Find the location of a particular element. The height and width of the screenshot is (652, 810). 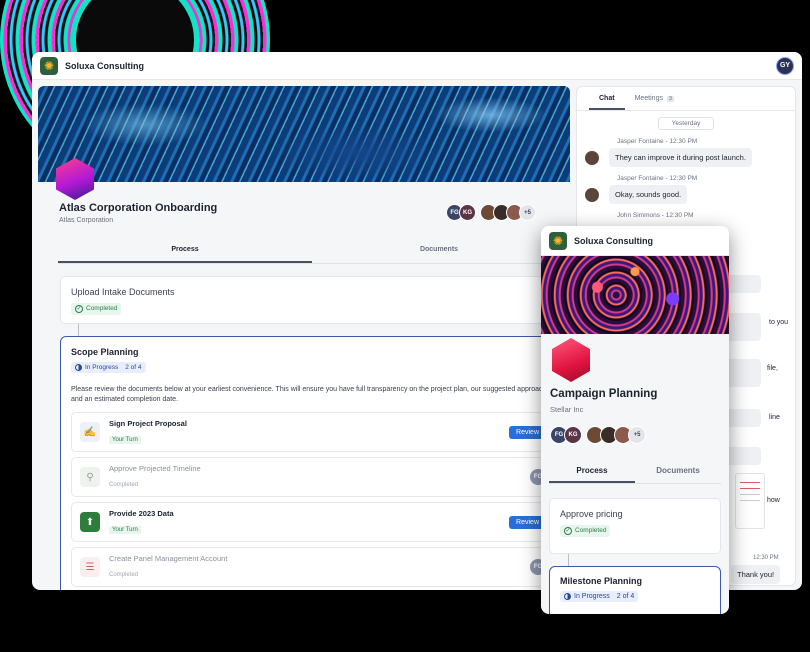

step-card-pricing: Approve pricing ✓ Completed is located at coordinates (635, 526).